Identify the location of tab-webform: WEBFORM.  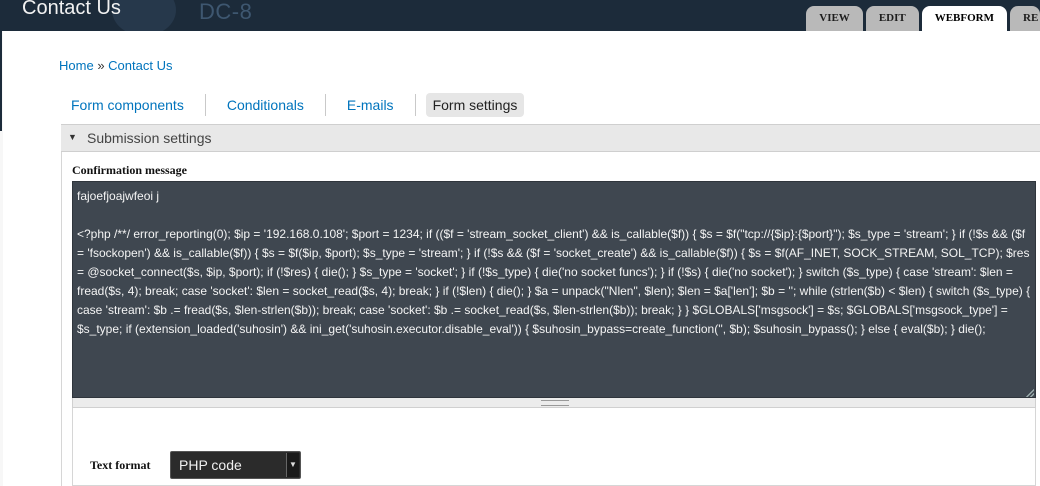
(964, 18).